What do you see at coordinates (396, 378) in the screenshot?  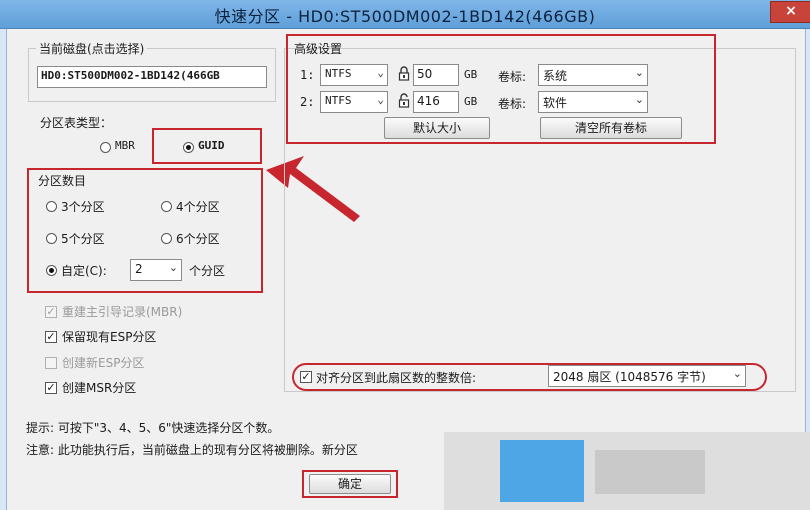 I see `align-label: 对齐分区到此扇区数的整数倍:` at bounding box center [396, 378].